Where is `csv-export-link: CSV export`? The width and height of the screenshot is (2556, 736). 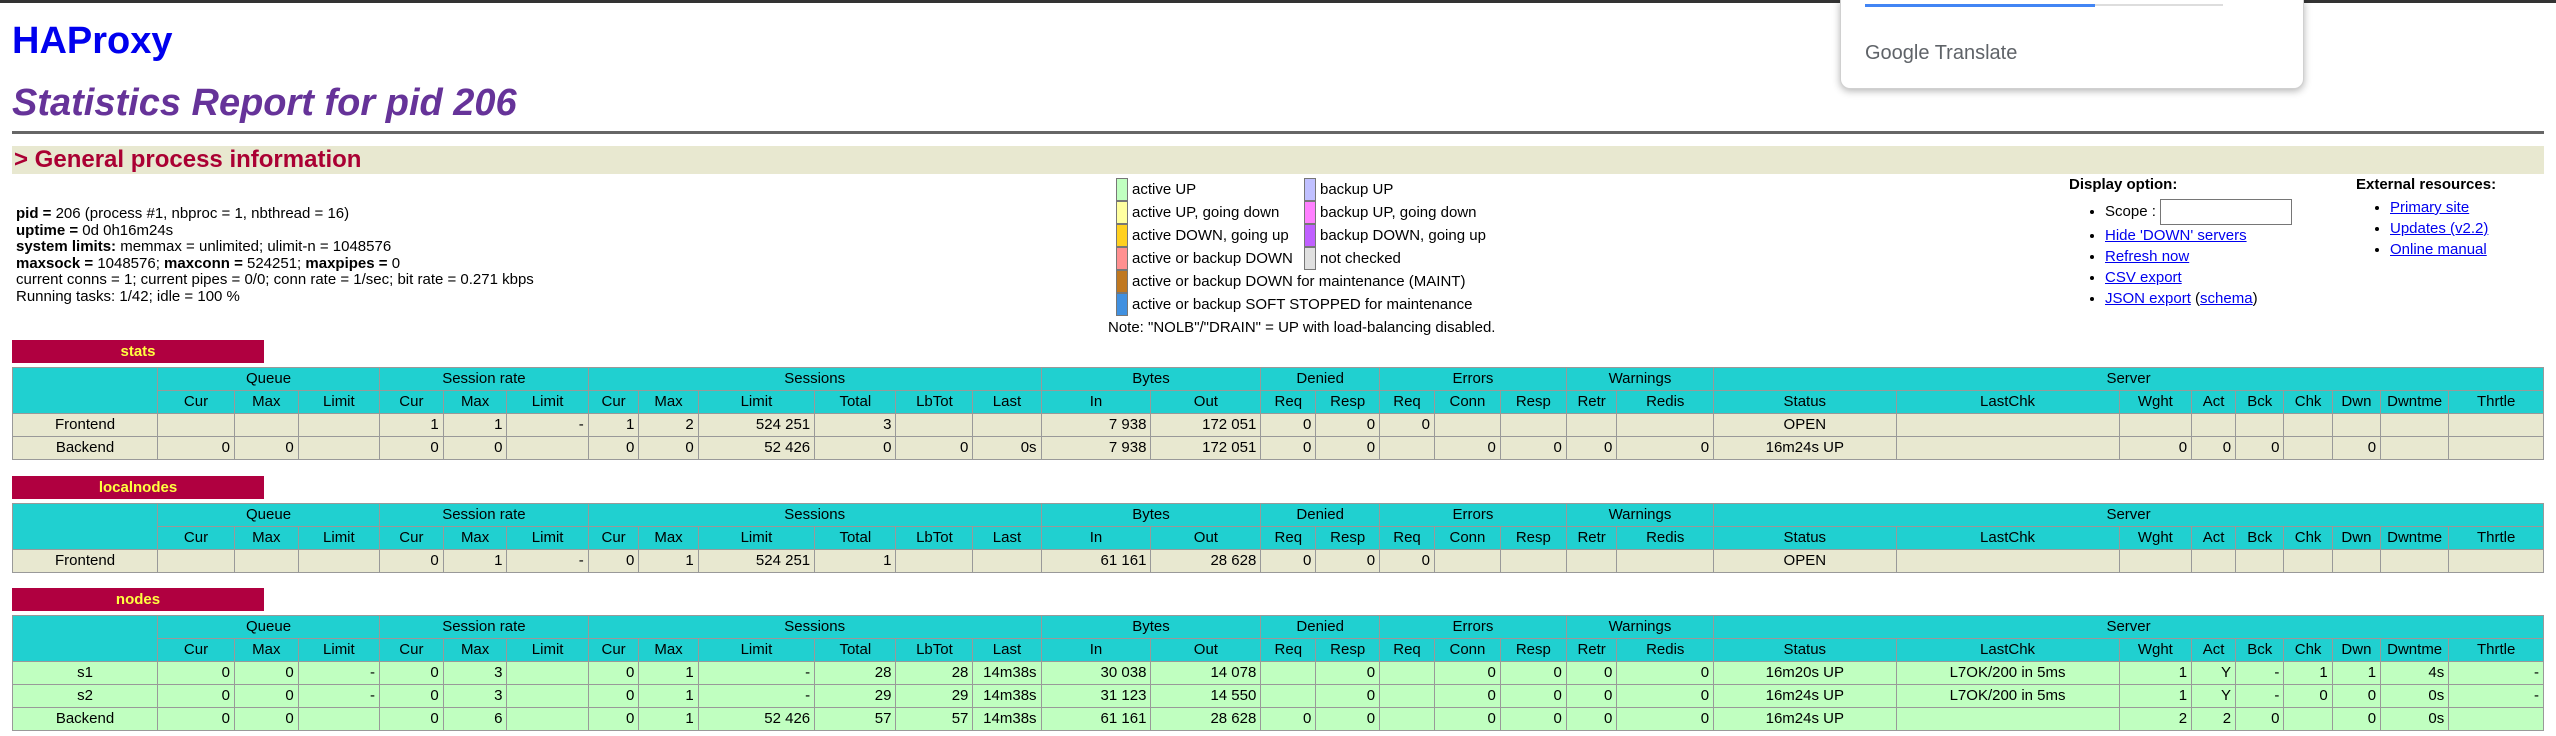
csv-export-link: CSV export is located at coordinates (2143, 277).